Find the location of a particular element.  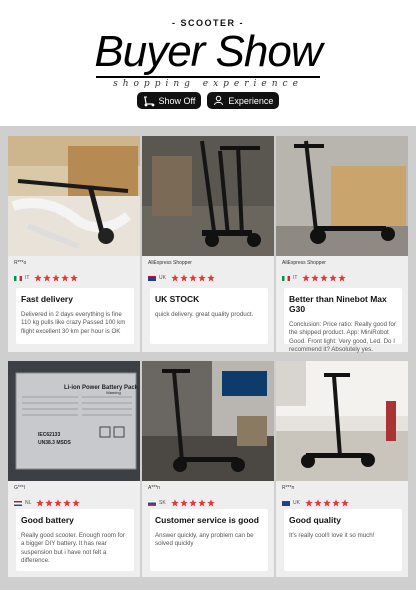

page-title: Buyer Show is located at coordinates (208, 51).